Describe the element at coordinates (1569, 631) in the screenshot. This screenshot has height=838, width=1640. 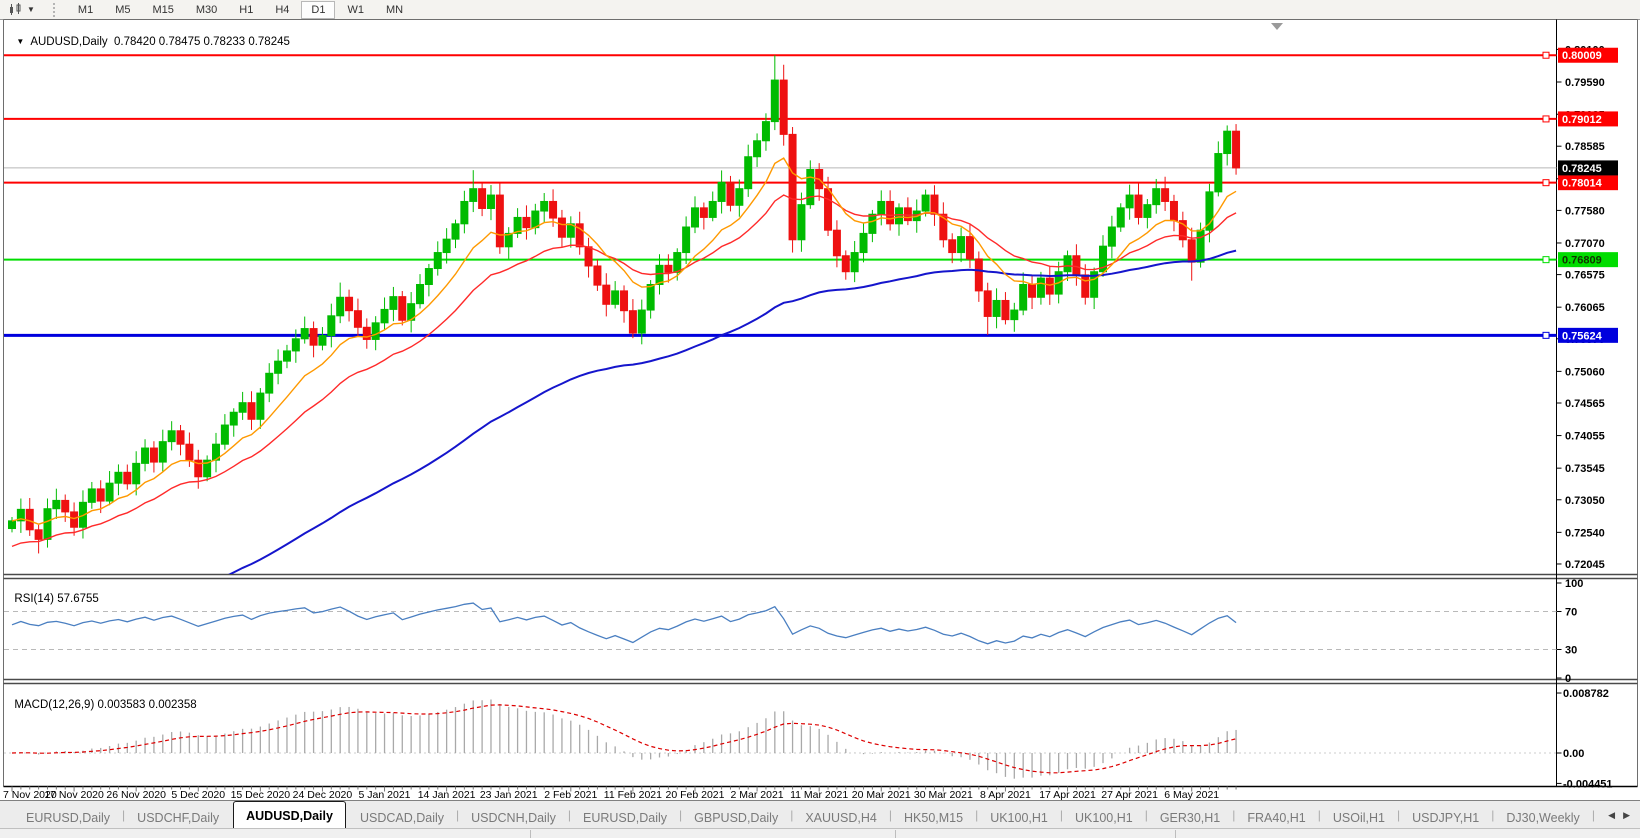
I see `rsi-axis: 100 70 30 0` at that location.